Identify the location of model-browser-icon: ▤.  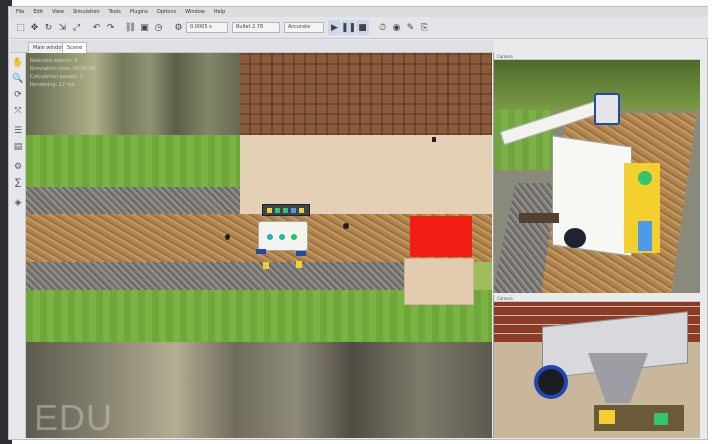
(18, 147).